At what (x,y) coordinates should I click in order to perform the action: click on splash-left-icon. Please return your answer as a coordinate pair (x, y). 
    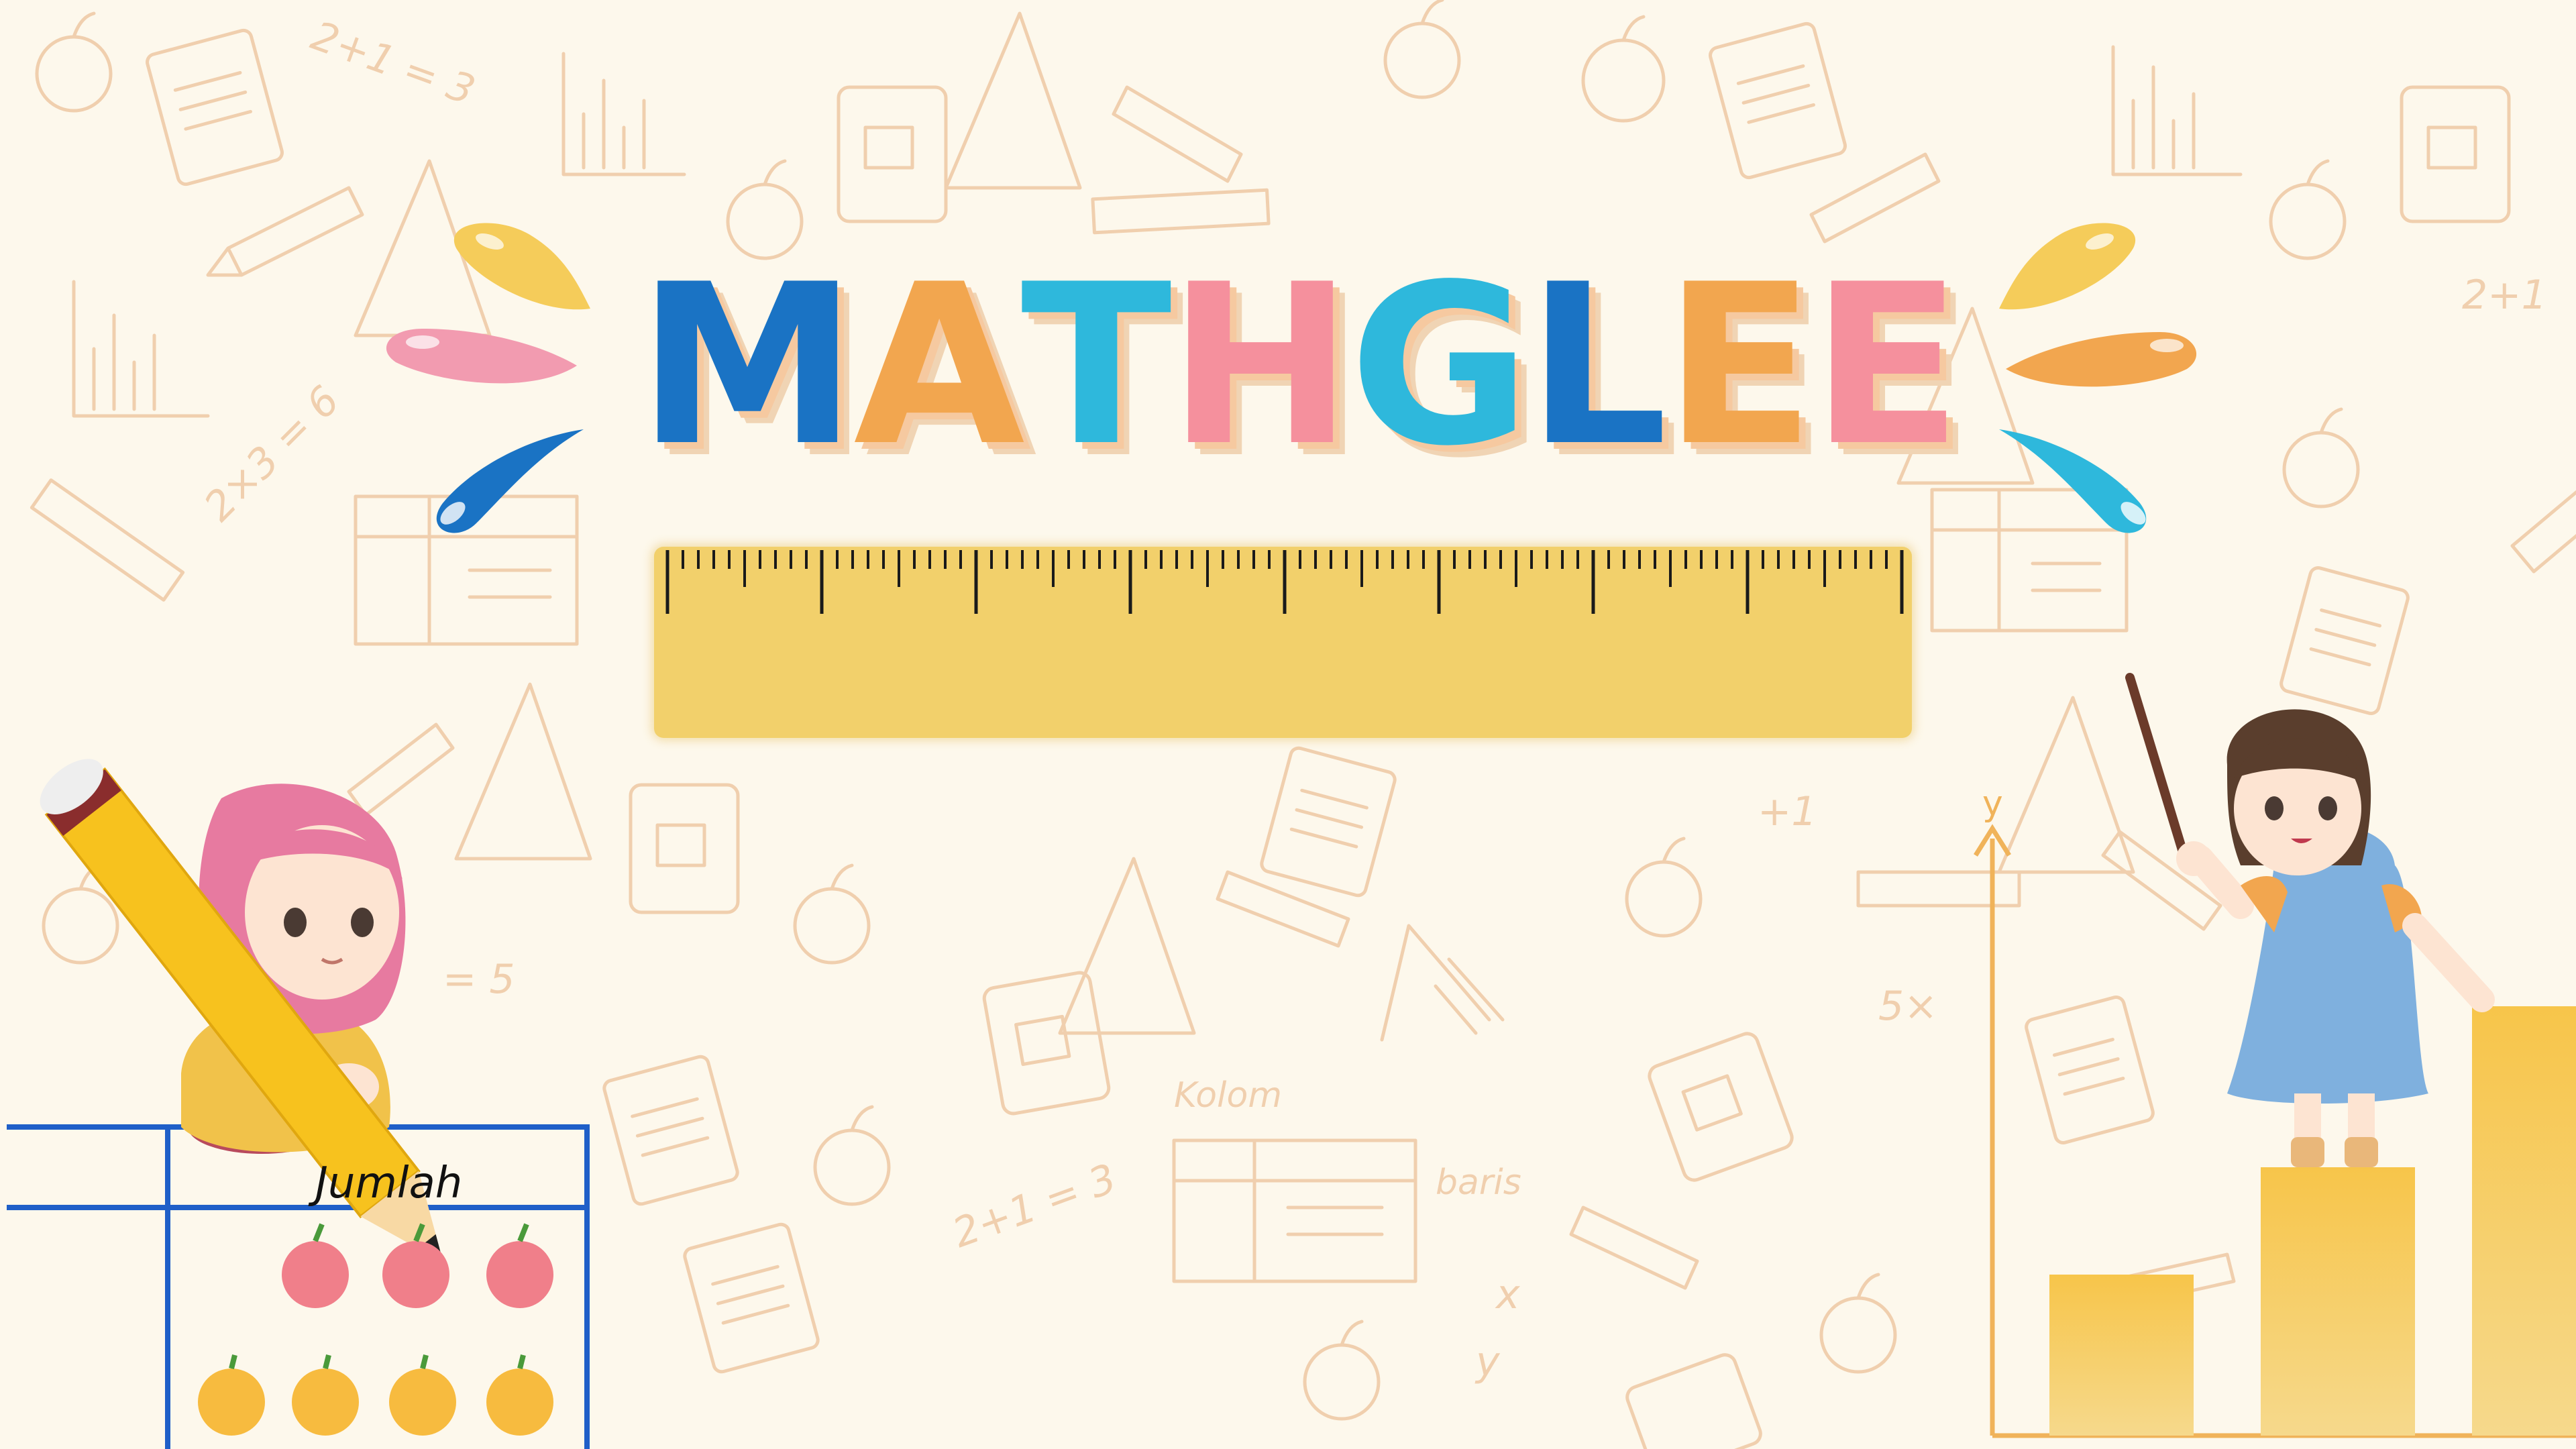
    Looking at the image, I should click on (488, 378).